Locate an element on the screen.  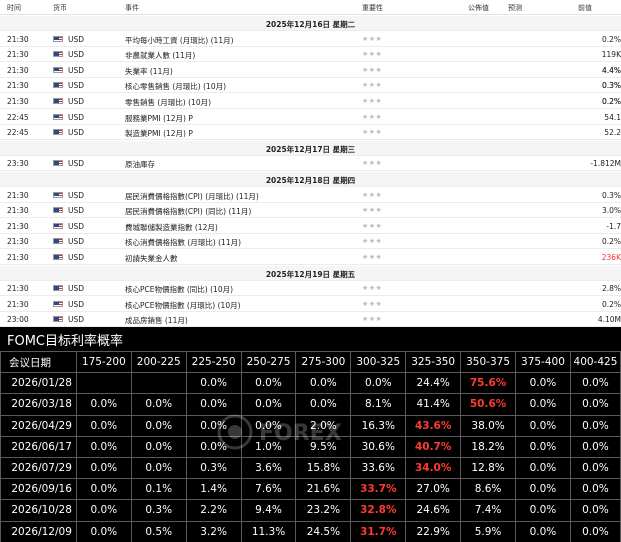
probability-cell: 22.9% is located at coordinates (433, 531).